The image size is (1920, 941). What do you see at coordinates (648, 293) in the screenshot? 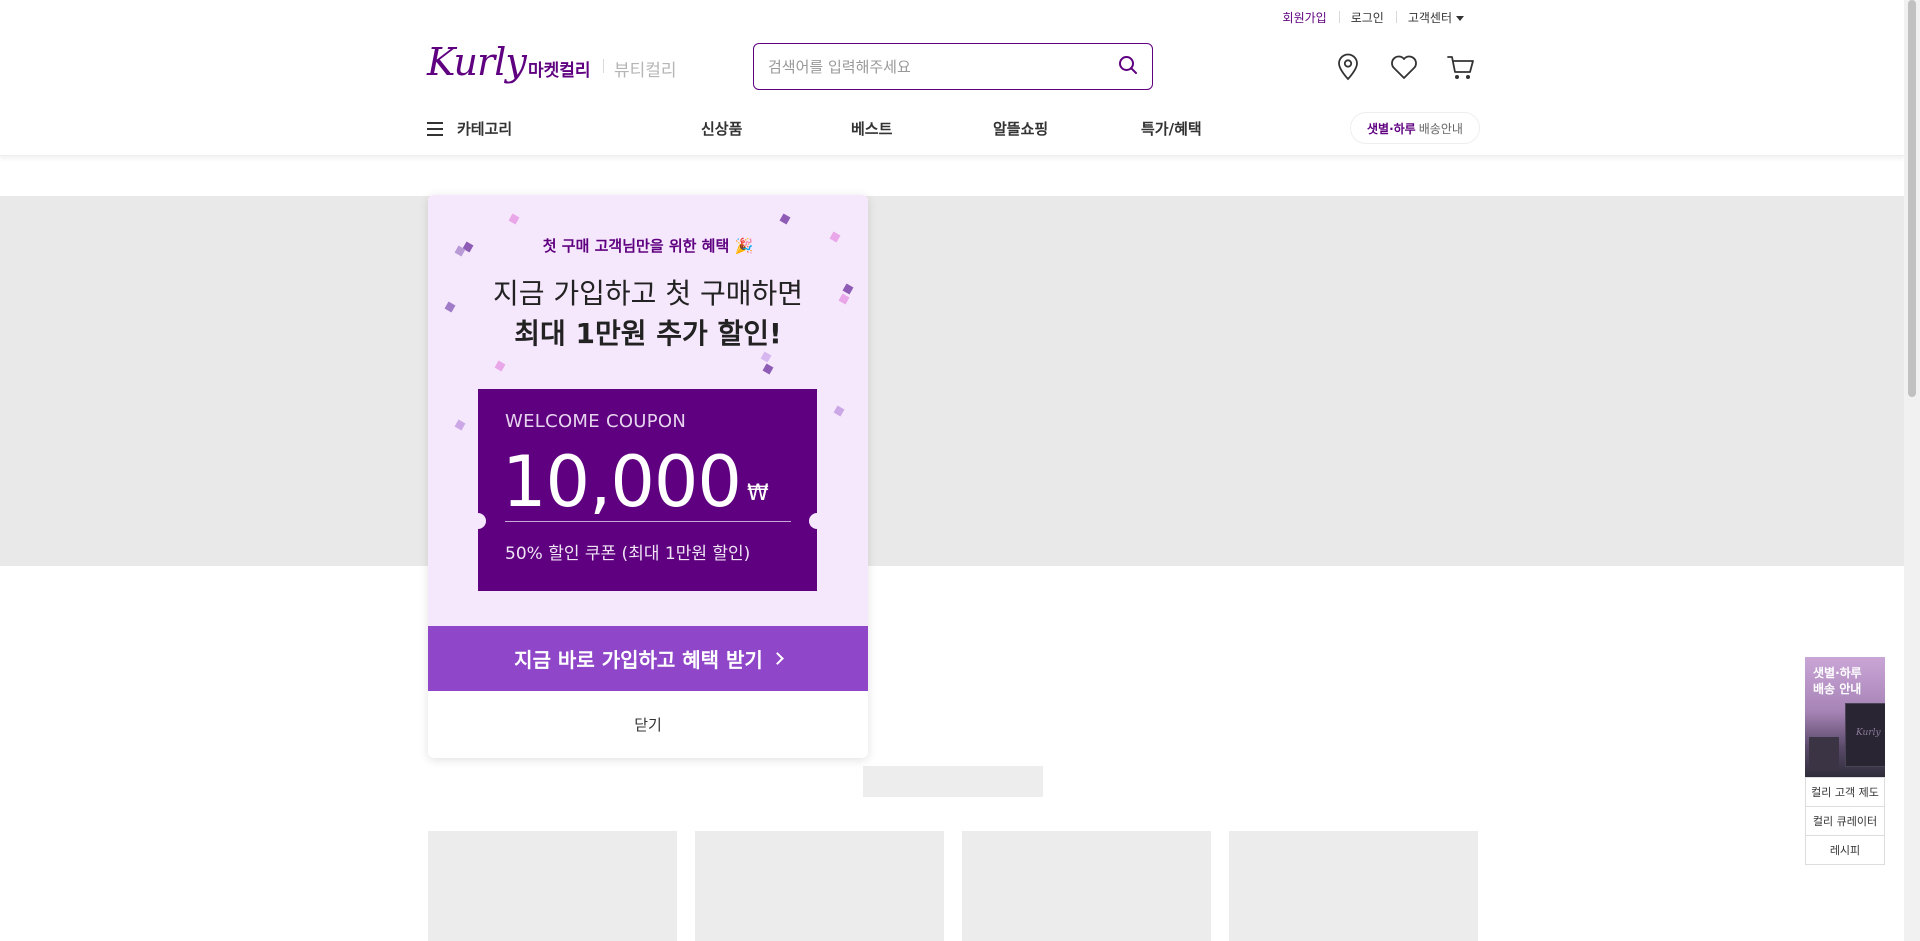
I see `popup-headline-1: 지금 가입하고 첫 구매하면` at bounding box center [648, 293].